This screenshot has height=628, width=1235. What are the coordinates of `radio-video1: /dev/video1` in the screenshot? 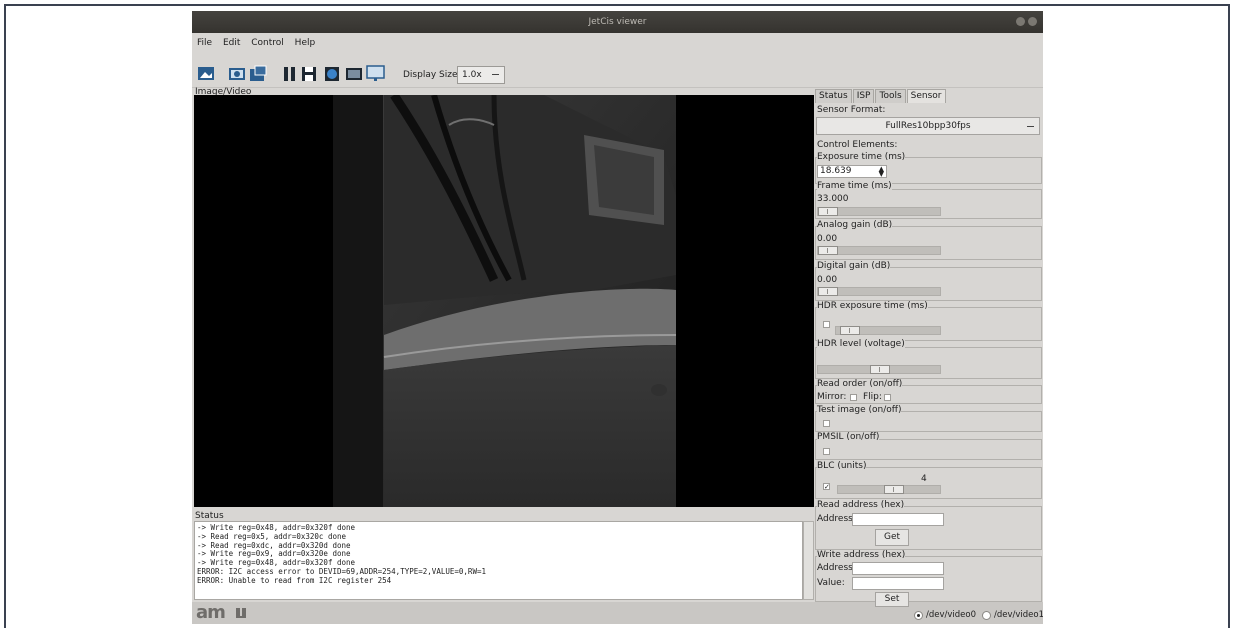 It's located at (1012, 615).